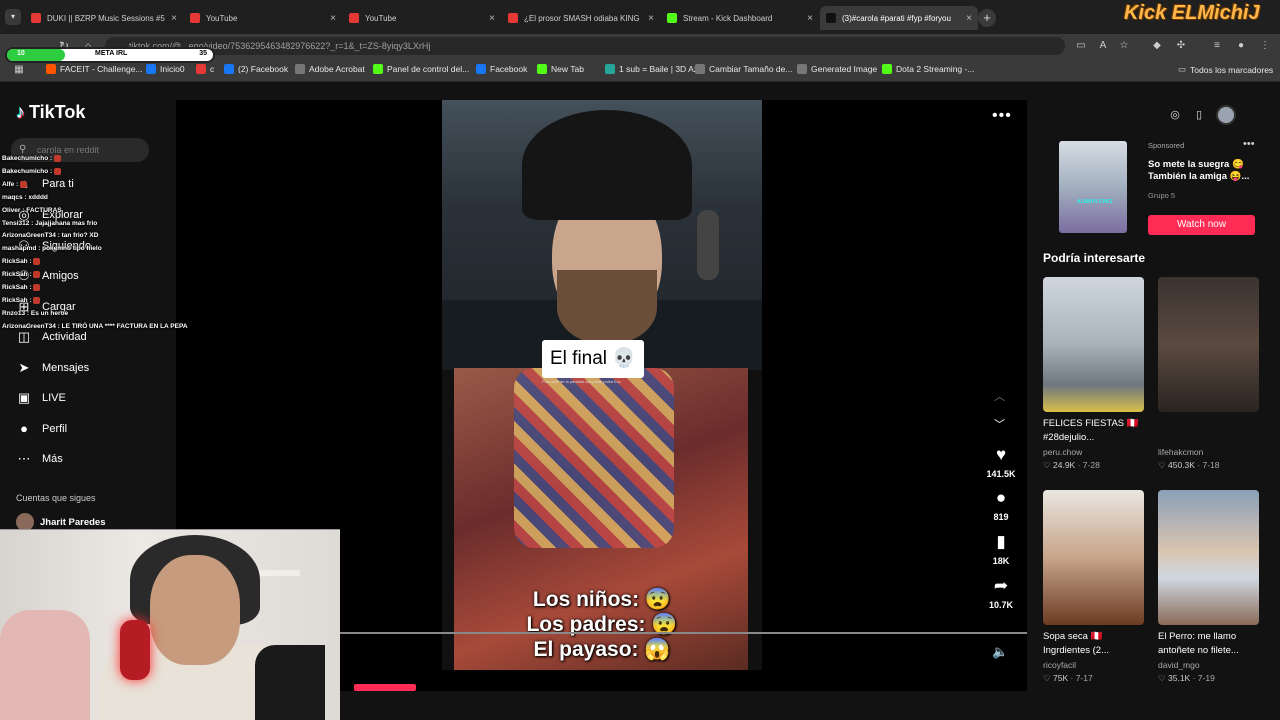  What do you see at coordinates (1157, 46) in the screenshot?
I see `extension-icon: ◆` at bounding box center [1157, 46].